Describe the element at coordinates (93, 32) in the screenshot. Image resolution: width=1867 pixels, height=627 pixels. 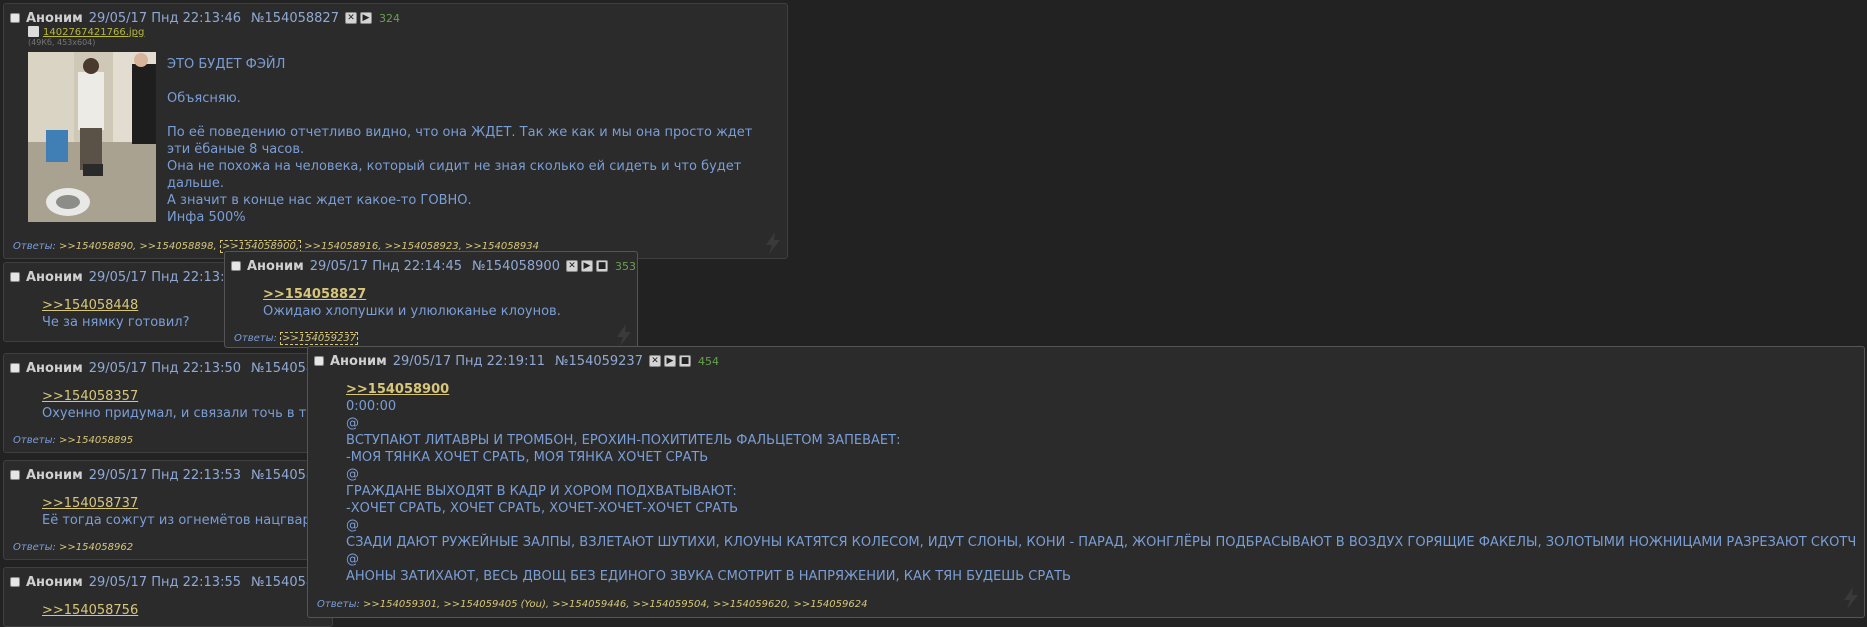
I see `file-name-link: 1402767421766.jpg` at that location.